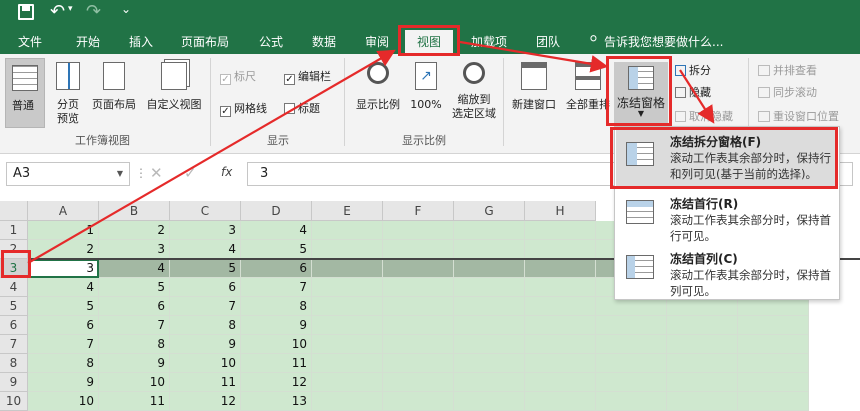 This screenshot has height=411, width=860. What do you see at coordinates (276, 401) in the screenshot?
I see `table-cell: 13` at bounding box center [276, 401].